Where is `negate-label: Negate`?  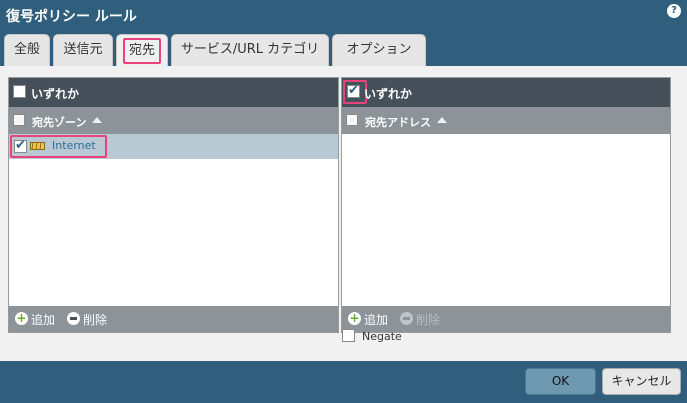
negate-label: Negate is located at coordinates (382, 336).